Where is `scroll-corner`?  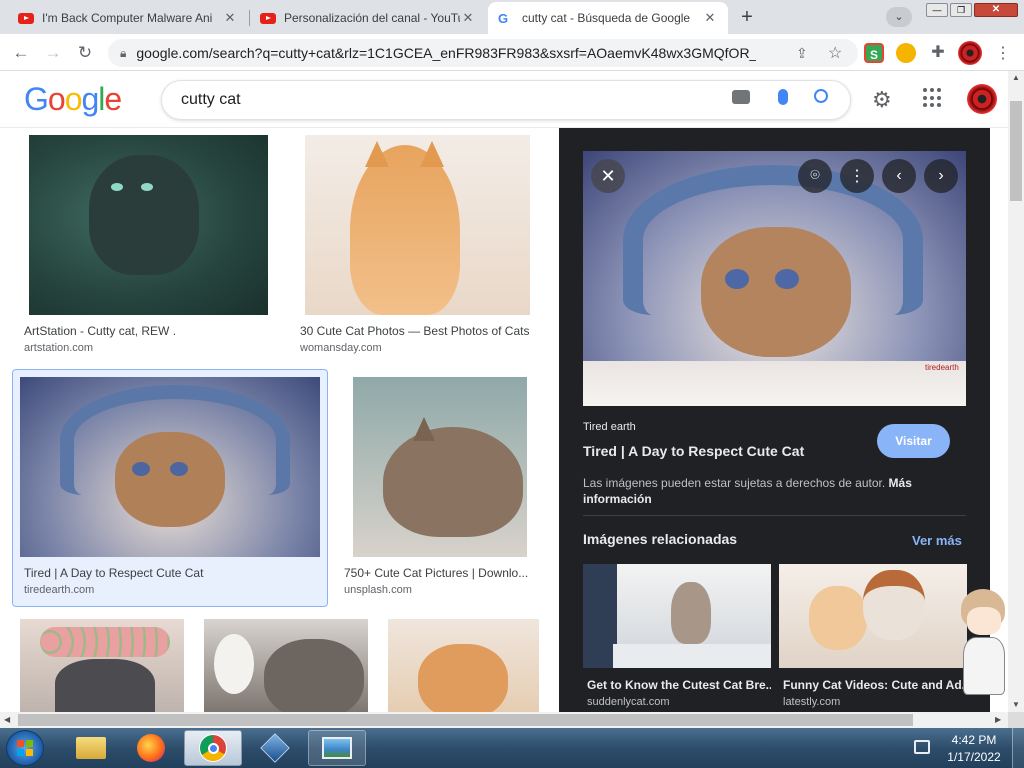
scroll-corner is located at coordinates (1016, 720).